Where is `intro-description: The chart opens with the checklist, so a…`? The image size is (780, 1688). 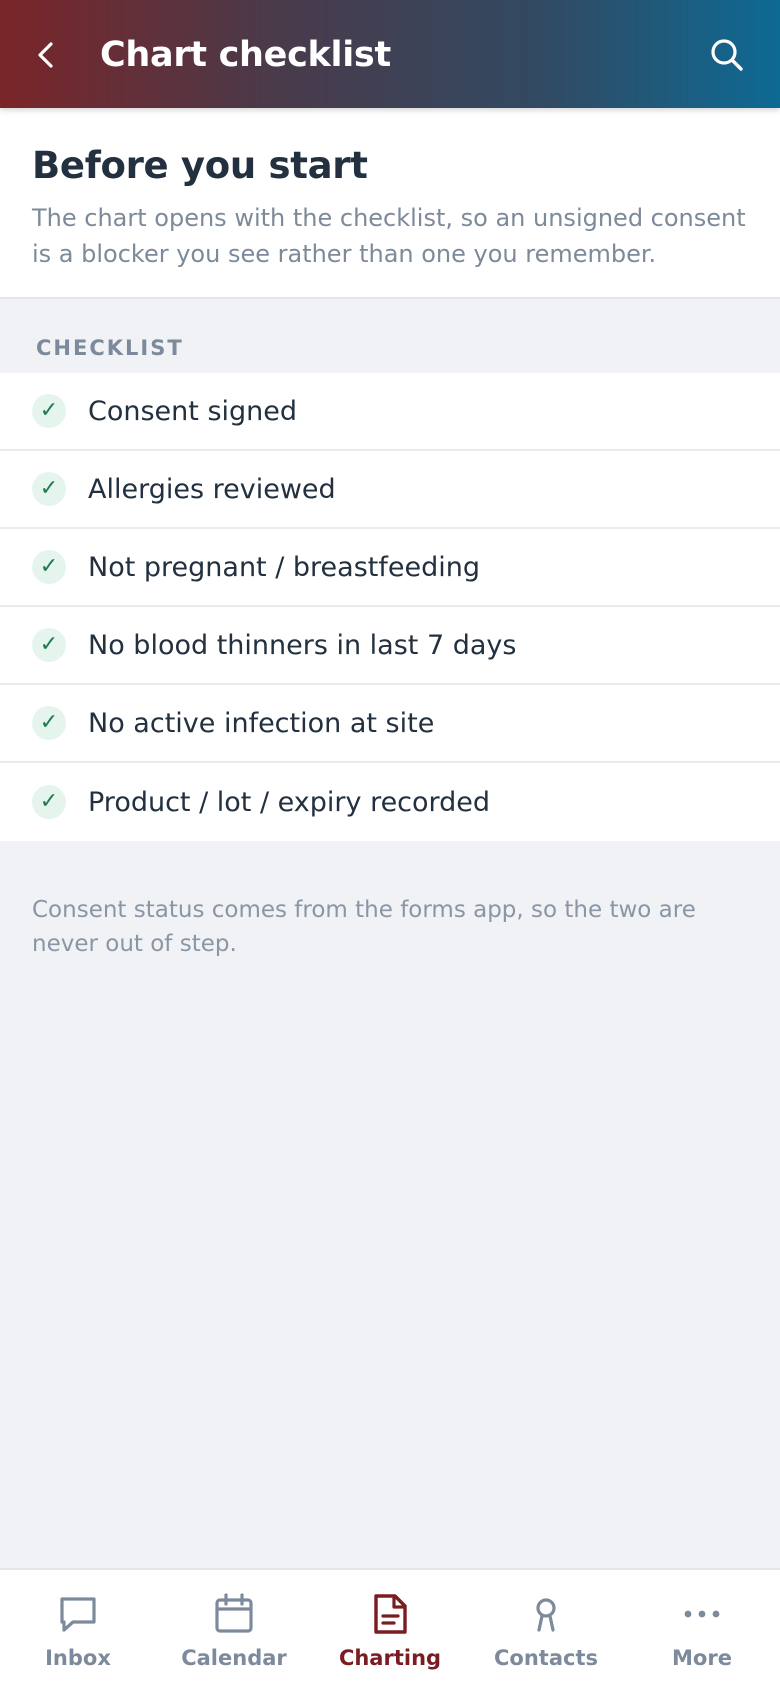 intro-description: The chart opens with the checklist, so a… is located at coordinates (389, 236).